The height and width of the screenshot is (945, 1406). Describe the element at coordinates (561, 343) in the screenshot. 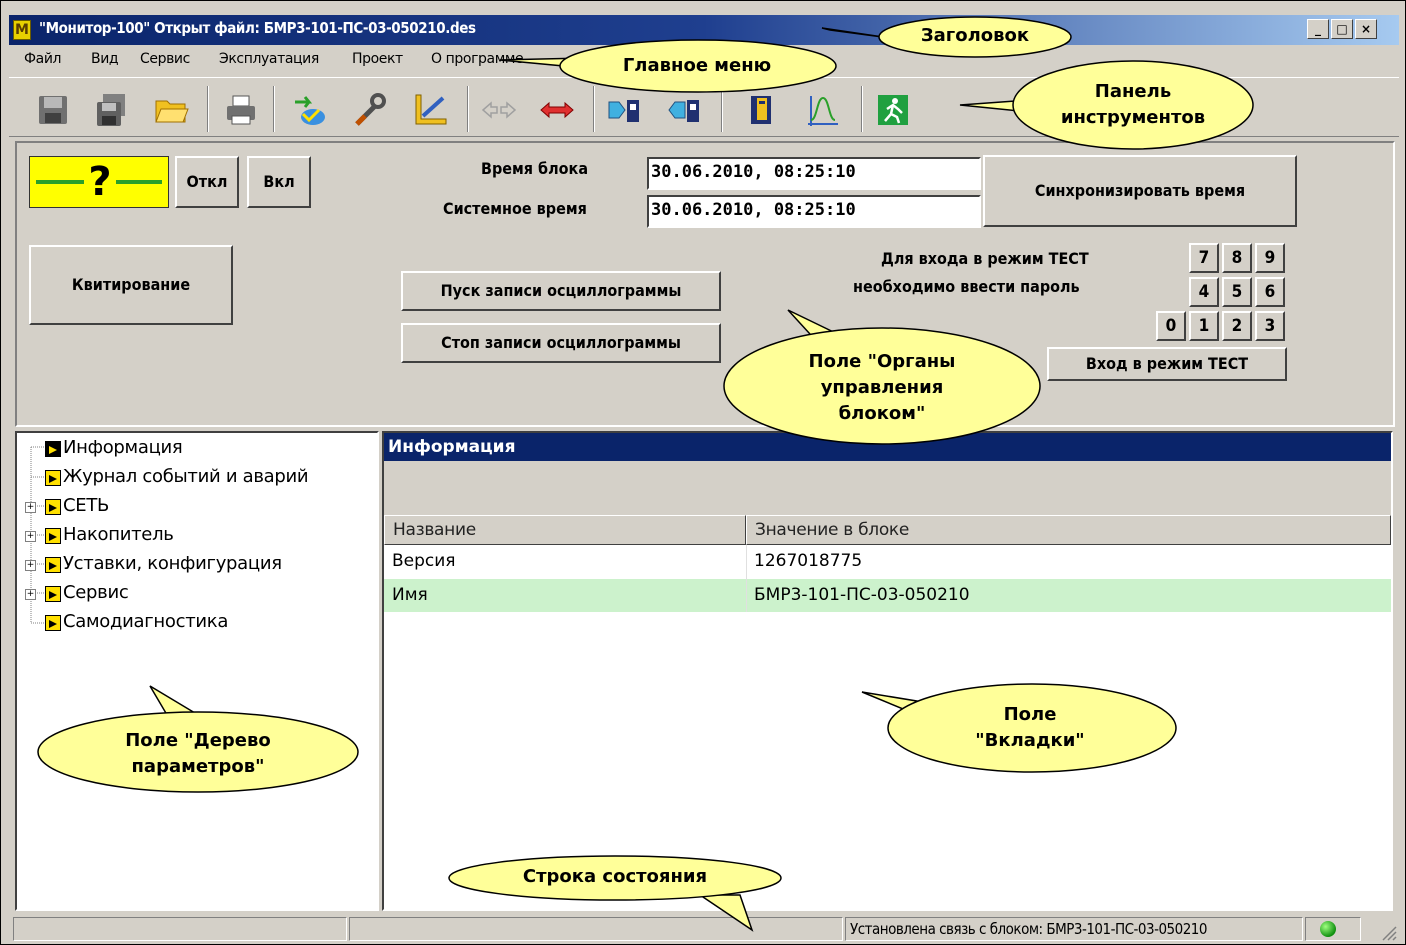

I see `stop-oscillogram-button: Стоп записи осциллограммы` at that location.